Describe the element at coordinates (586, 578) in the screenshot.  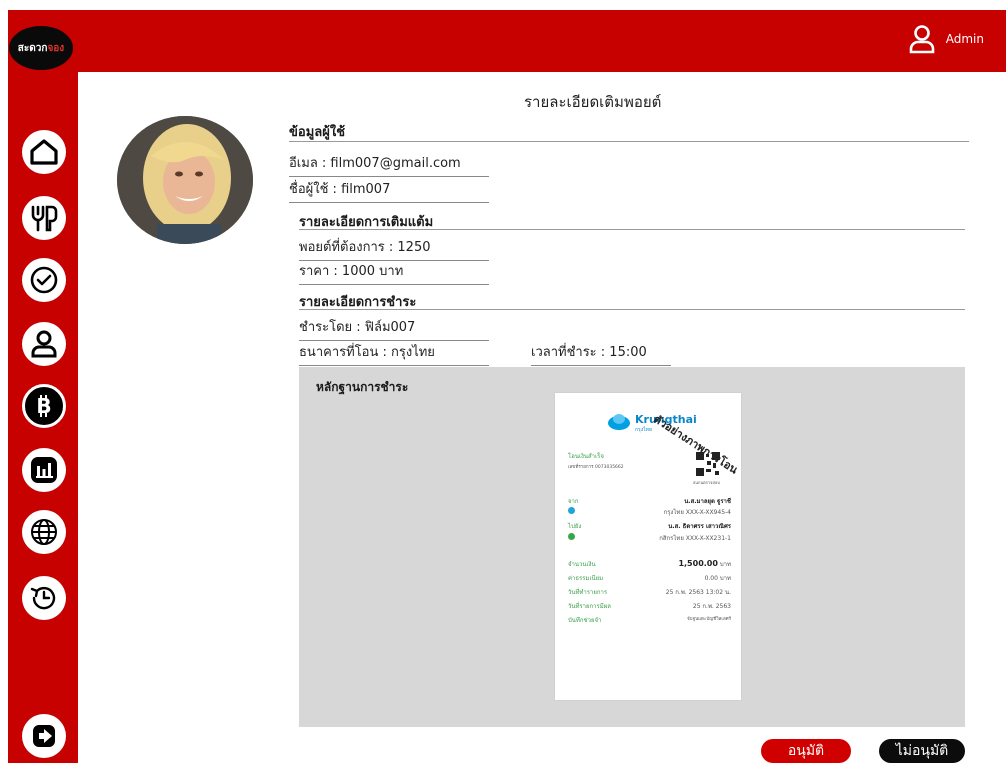
I see `fee-label: ค่าธรรมเนียม` at that location.